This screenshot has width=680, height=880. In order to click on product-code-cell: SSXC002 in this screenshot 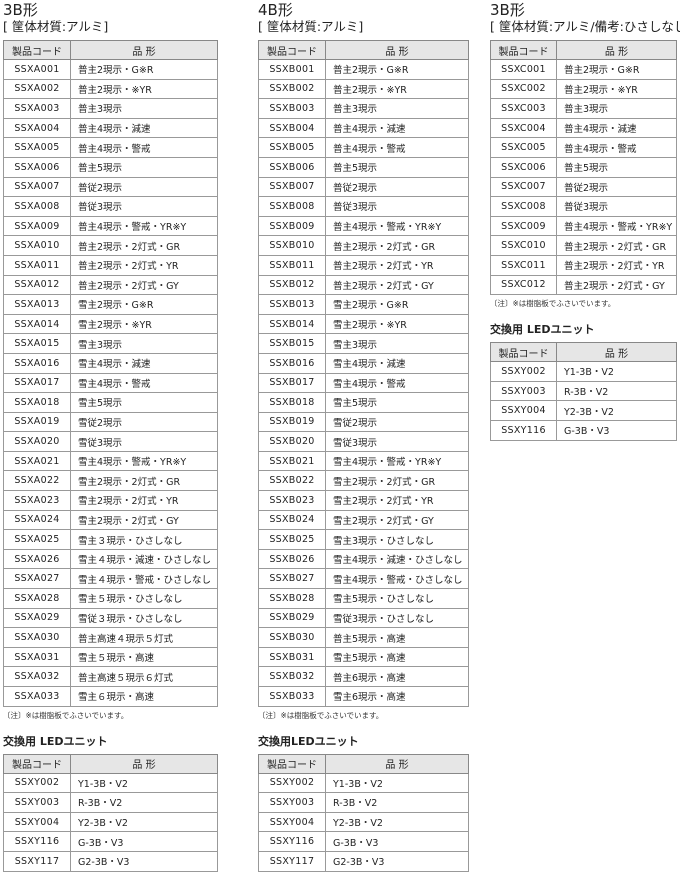, I will do `click(523, 89)`.